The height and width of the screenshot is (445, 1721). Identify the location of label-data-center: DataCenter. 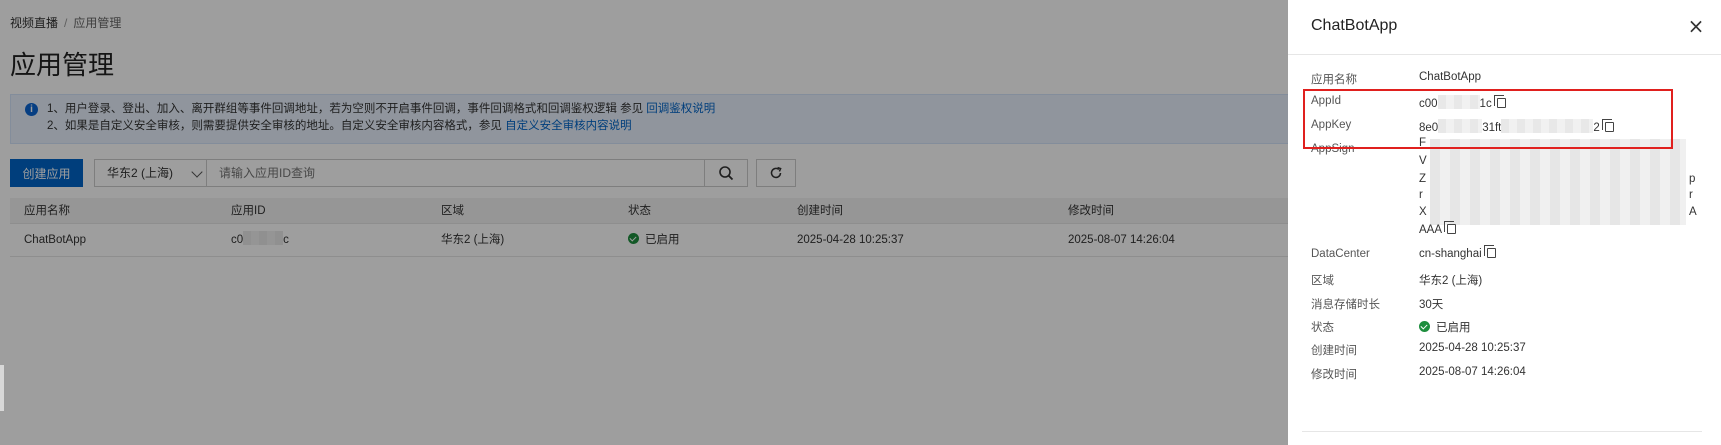
(1340, 254).